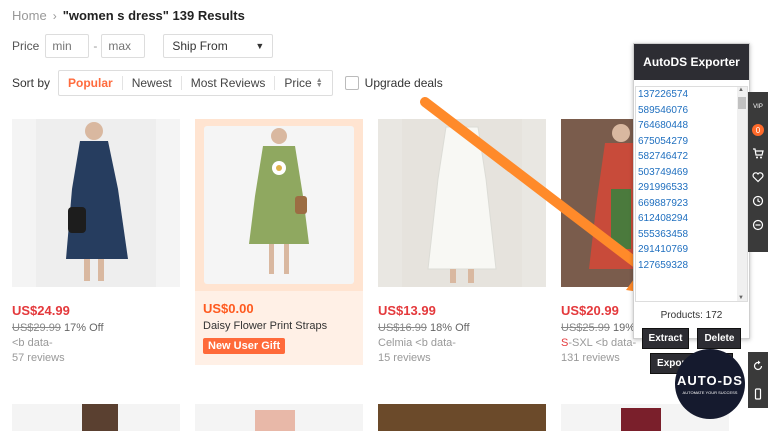 The image size is (768, 431). What do you see at coordinates (585, 328) in the screenshot?
I see `product-old-price: US$25.99` at bounding box center [585, 328].